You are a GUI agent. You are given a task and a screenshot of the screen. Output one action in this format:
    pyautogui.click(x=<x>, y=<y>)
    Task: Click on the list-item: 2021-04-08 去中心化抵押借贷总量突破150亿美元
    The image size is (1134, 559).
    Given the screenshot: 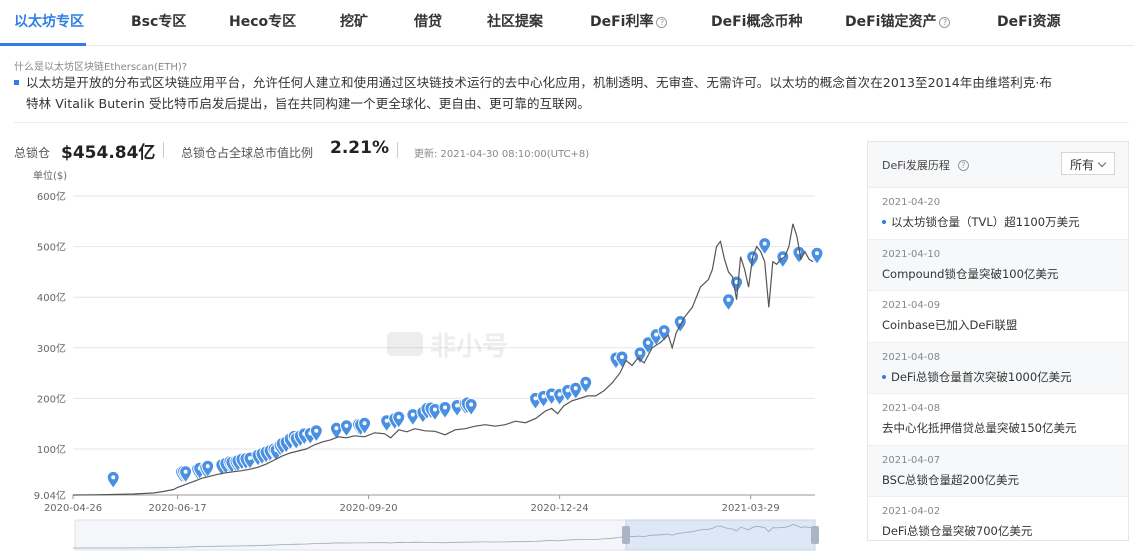 What is the action you would take?
    pyautogui.click(x=998, y=420)
    